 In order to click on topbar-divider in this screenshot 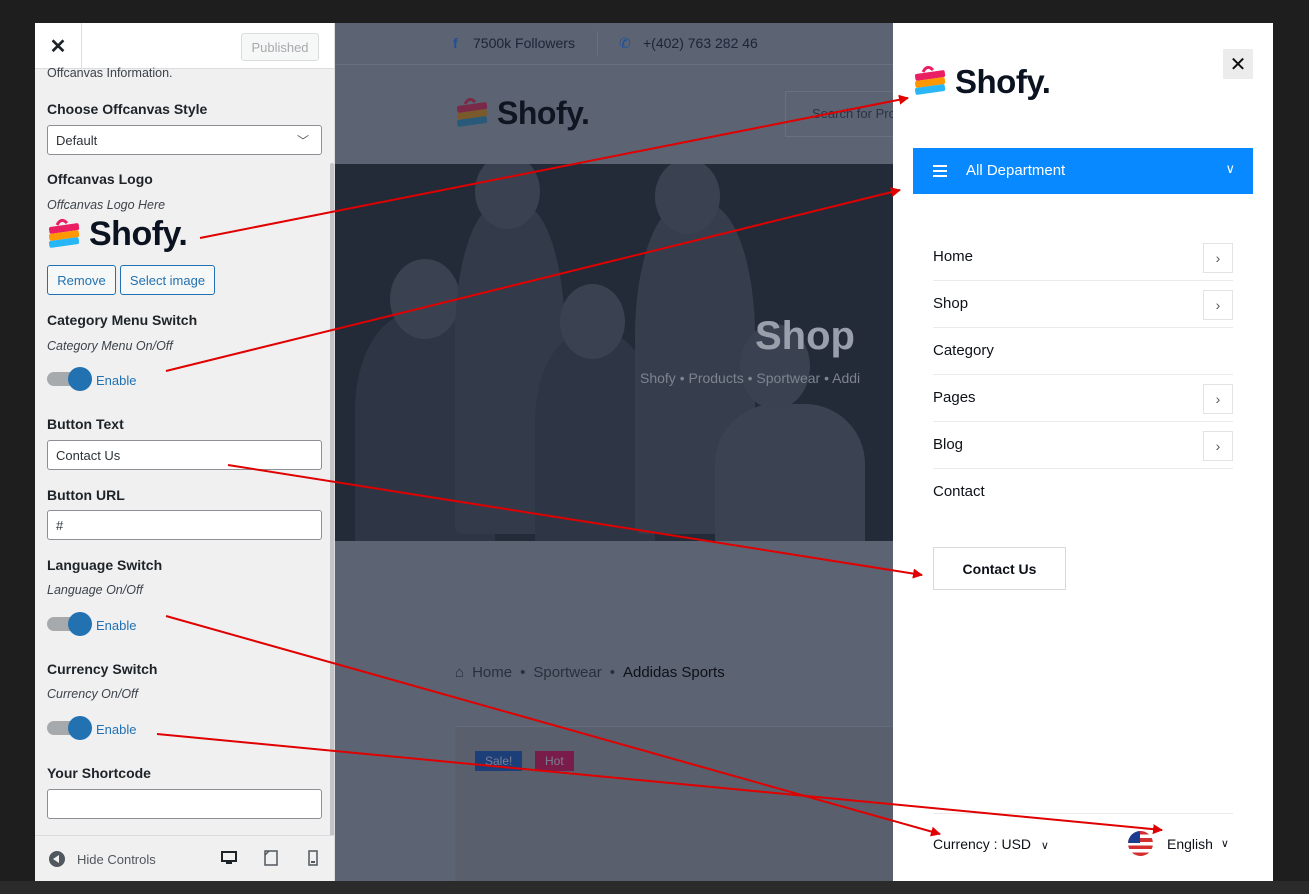, I will do `click(597, 43)`.